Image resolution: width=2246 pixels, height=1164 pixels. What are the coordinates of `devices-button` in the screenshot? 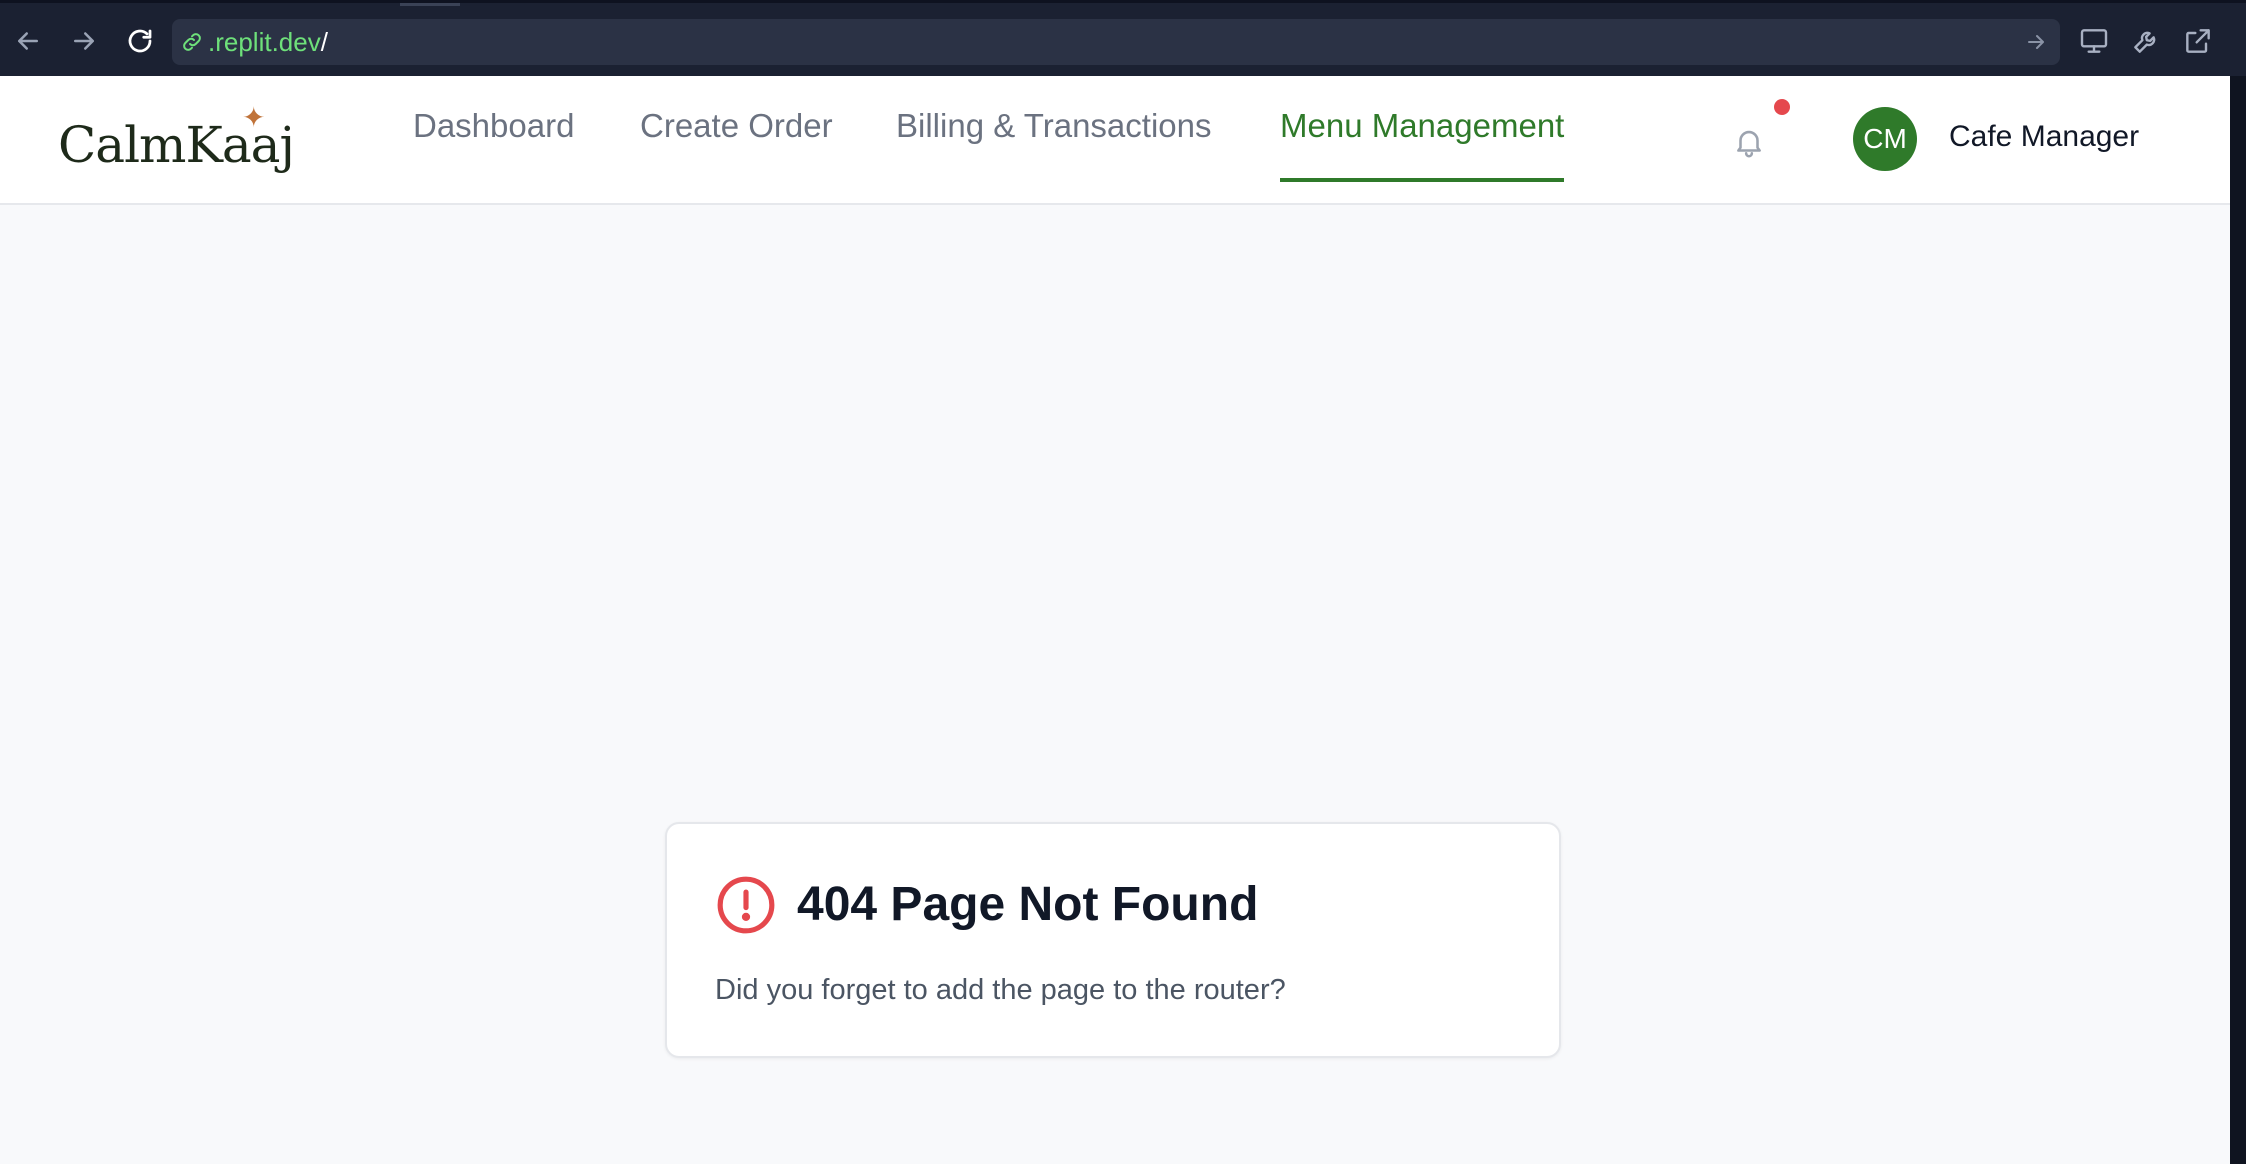 It's located at (2094, 41).